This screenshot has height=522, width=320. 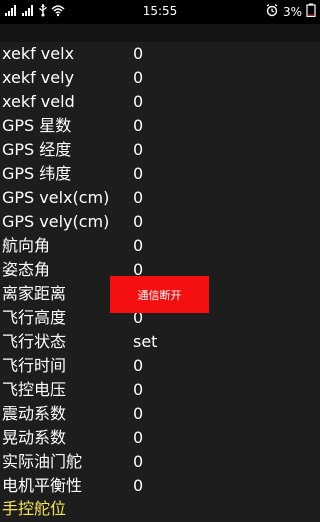 I want to click on telemetry-label: 飞行高度, so click(x=34, y=317).